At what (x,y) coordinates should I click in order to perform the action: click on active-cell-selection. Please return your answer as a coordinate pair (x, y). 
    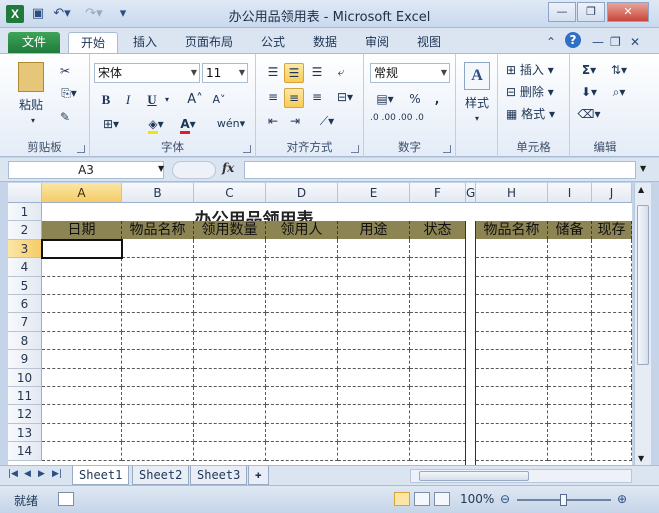
    Looking at the image, I should click on (82, 249).